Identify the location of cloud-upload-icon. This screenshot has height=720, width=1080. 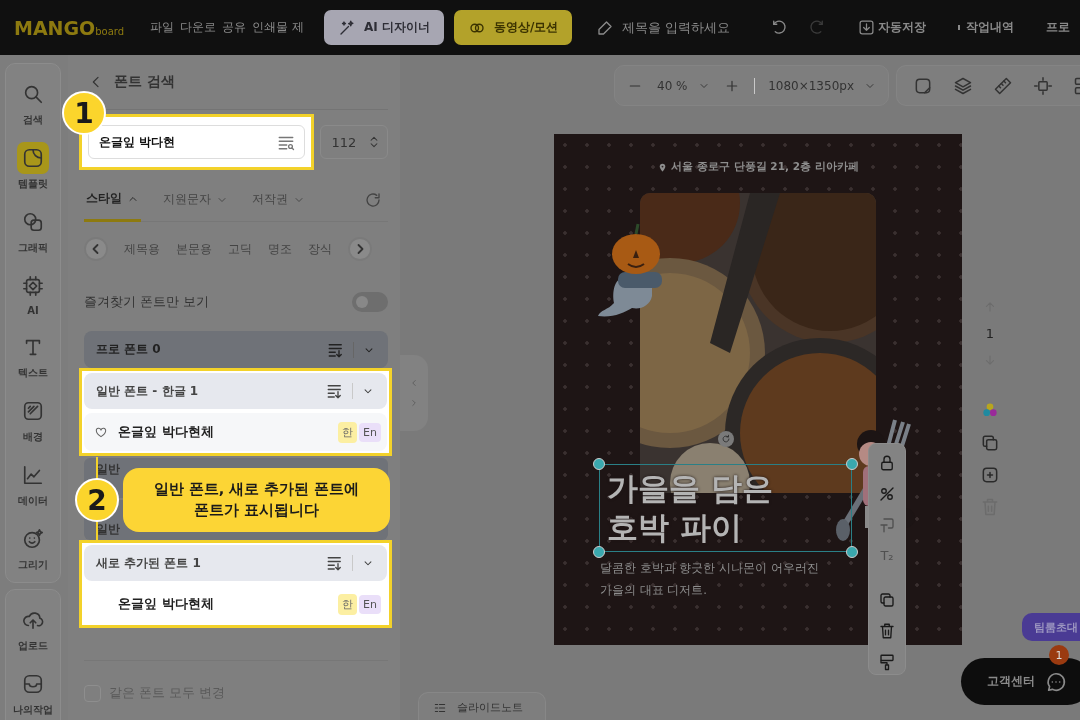
(33, 620).